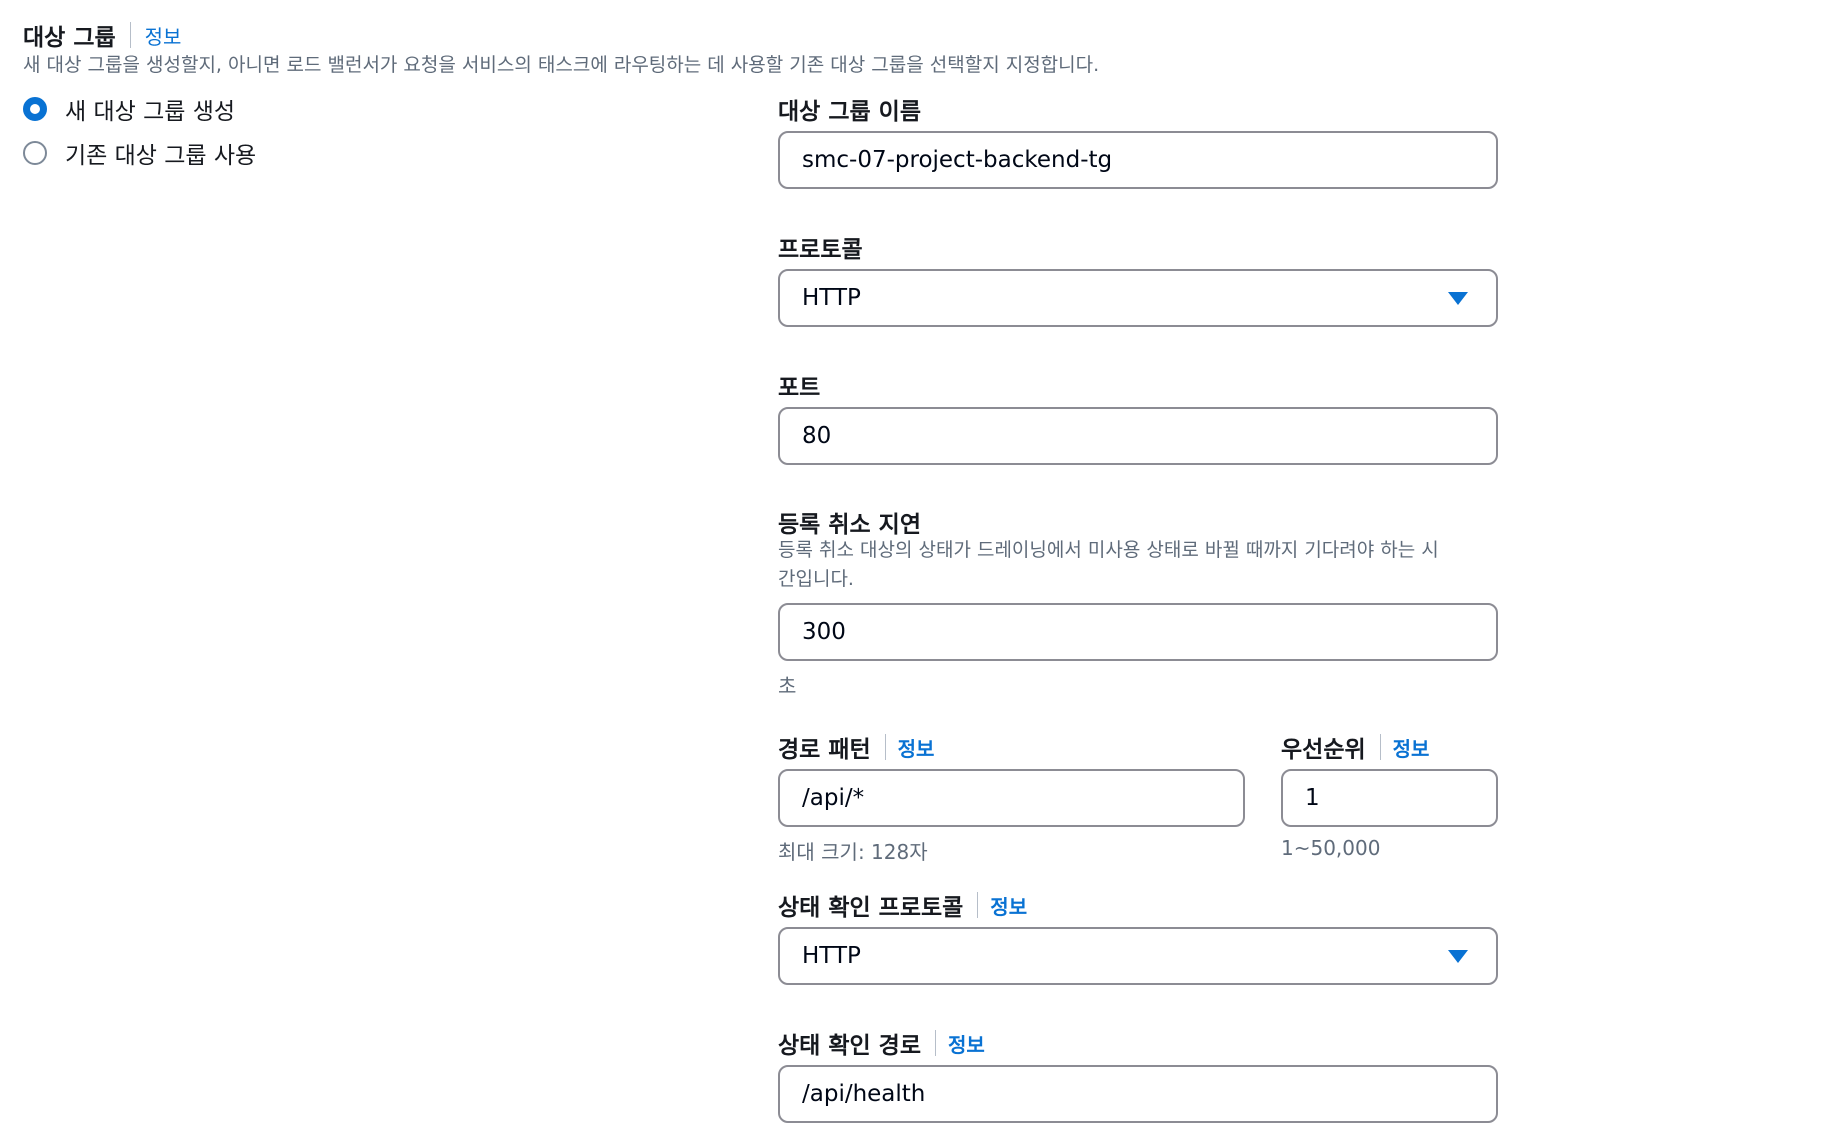 This screenshot has height=1142, width=1828. I want to click on protocol-label: 프로토콜, so click(820, 247).